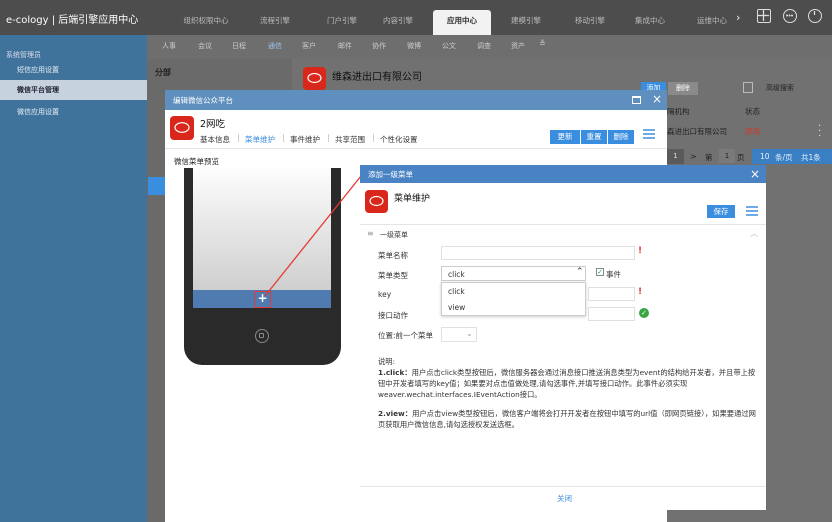 The image size is (832, 522). Describe the element at coordinates (563, 174) in the screenshot. I see `add-menu-dialog-header` at that location.